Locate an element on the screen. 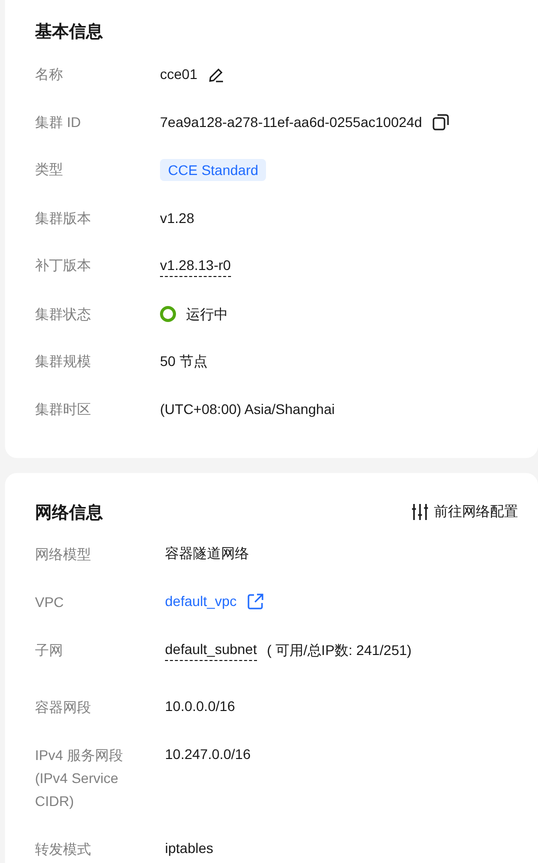 The width and height of the screenshot is (538, 863). vpc-link: default_vpc is located at coordinates (201, 601).